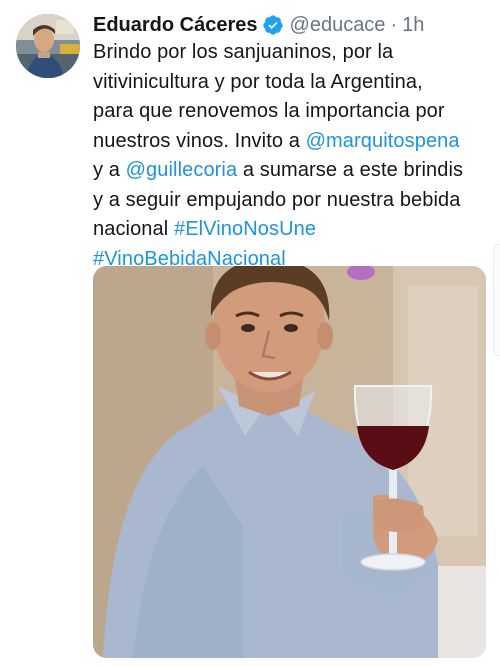 The width and height of the screenshot is (500, 667). What do you see at coordinates (269, 111) in the screenshot?
I see `tweet-text-line: para que renovemos la importancia por` at bounding box center [269, 111].